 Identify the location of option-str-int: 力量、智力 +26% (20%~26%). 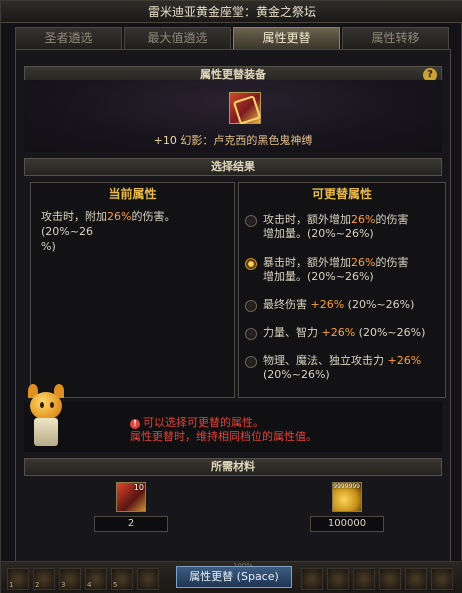
(343, 333).